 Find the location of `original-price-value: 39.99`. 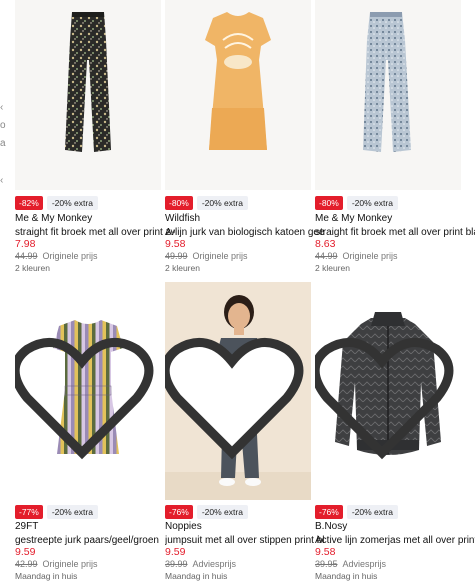

original-price-value: 39.99 is located at coordinates (176, 564).